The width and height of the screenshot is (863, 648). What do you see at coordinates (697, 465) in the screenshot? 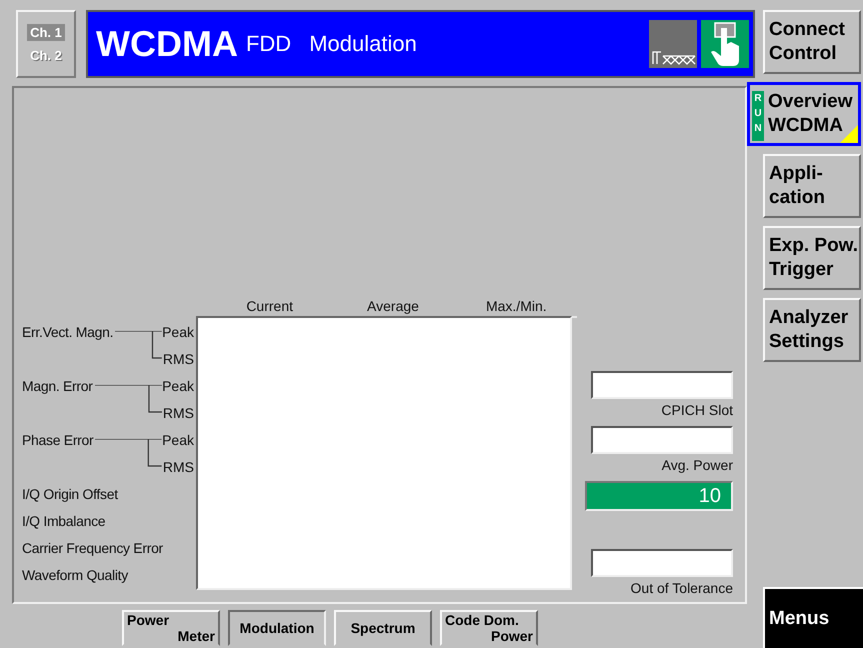
I see `readout-label: Avg. Power` at bounding box center [697, 465].